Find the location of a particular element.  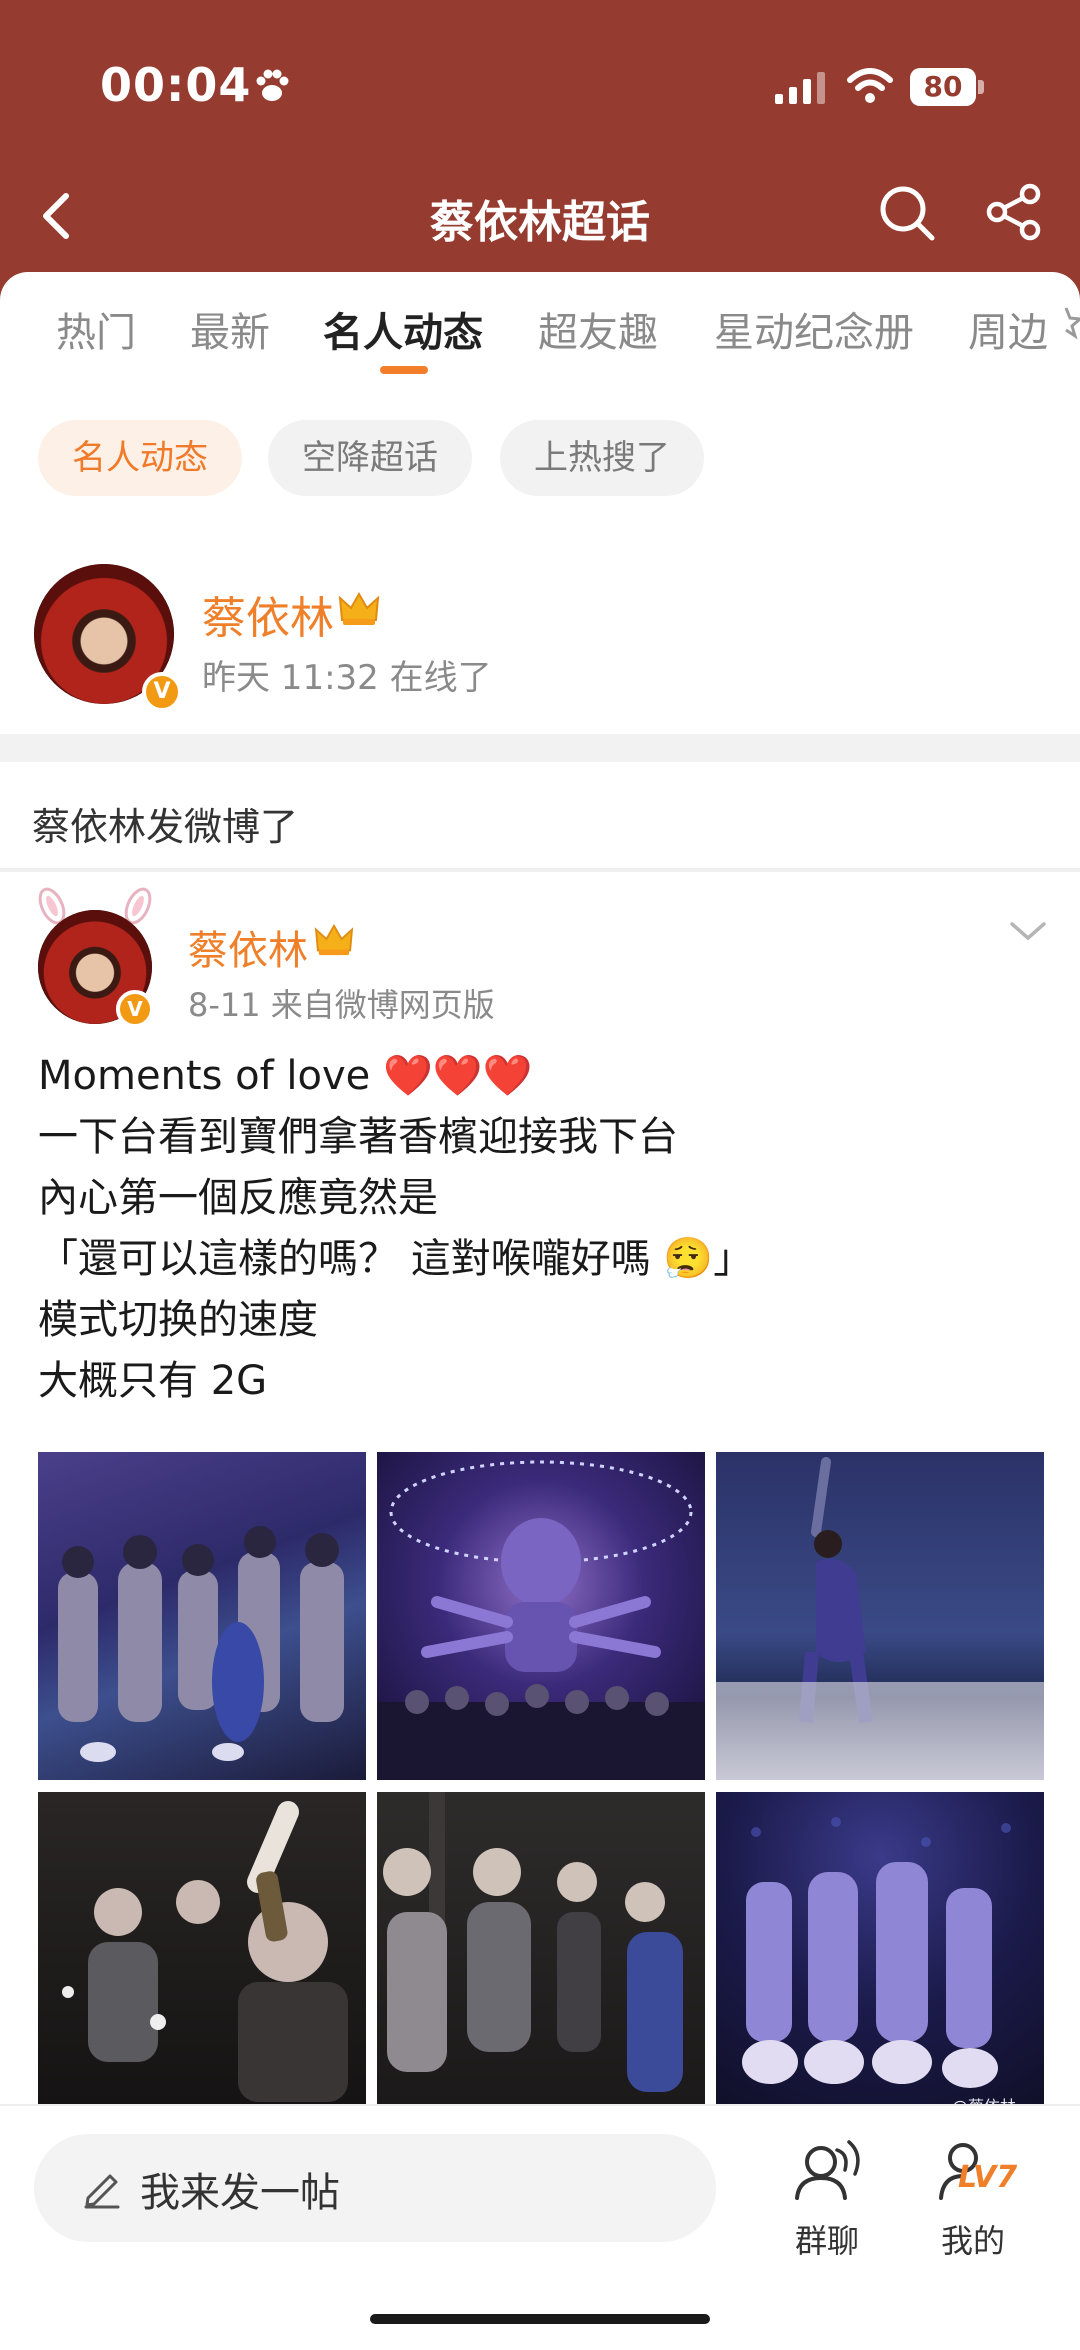

section-divider is located at coordinates (540, 748).